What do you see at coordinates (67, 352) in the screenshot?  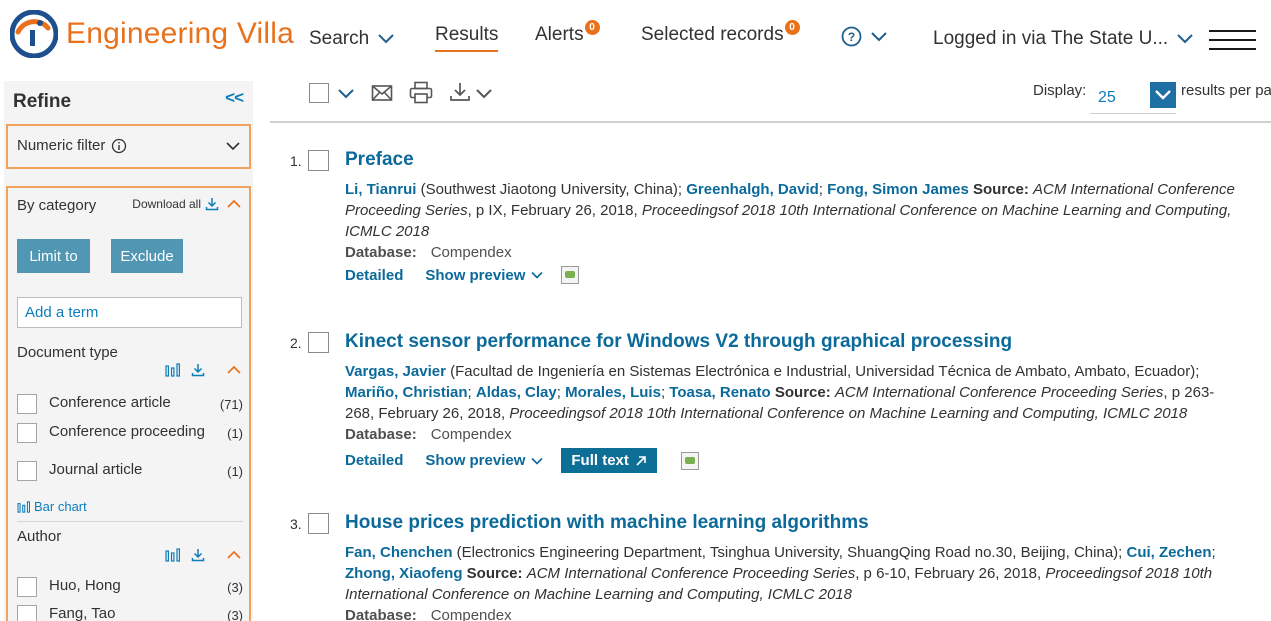 I see `document-type-title: Document type` at bounding box center [67, 352].